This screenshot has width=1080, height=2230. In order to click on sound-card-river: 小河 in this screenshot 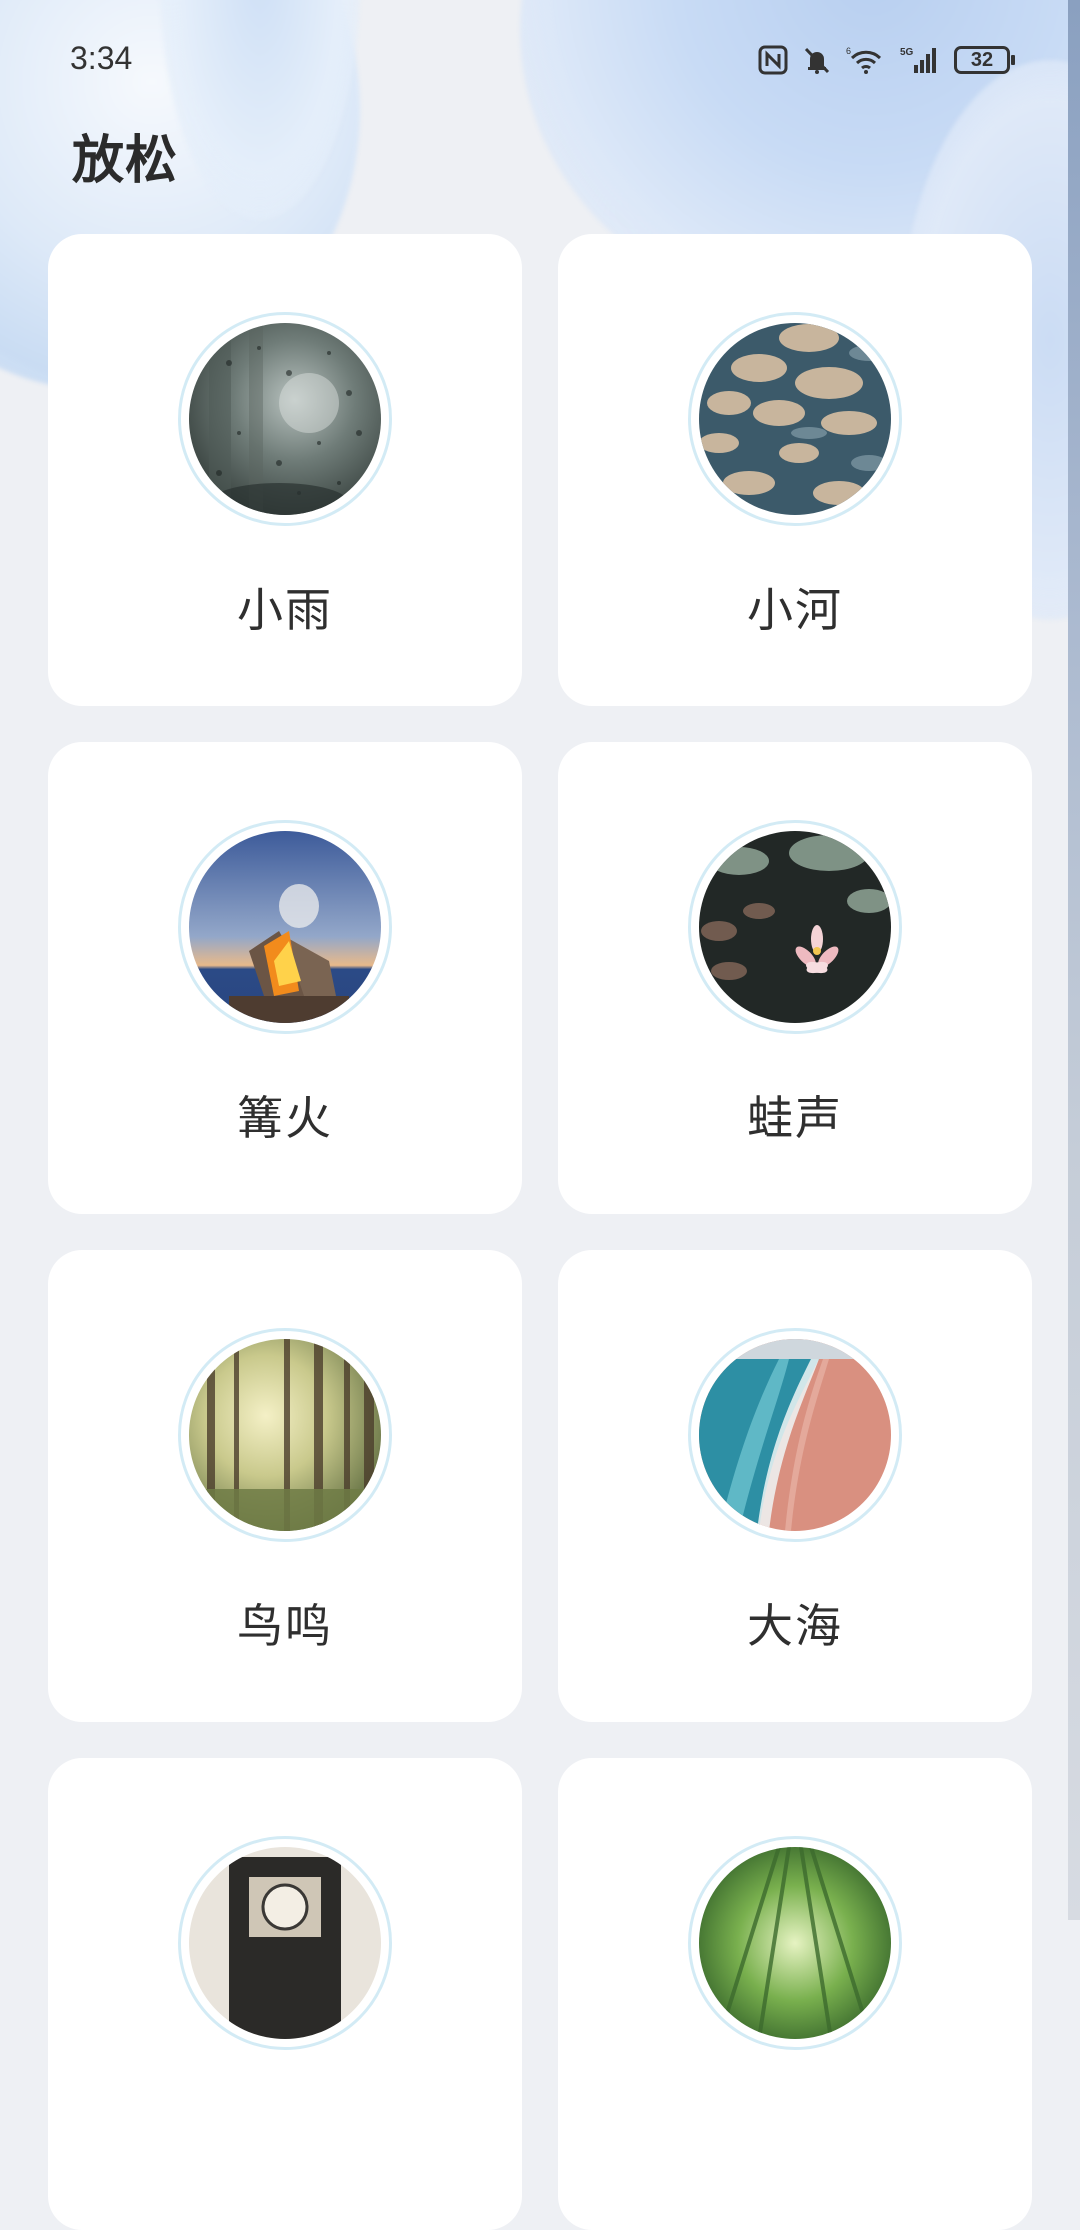, I will do `click(795, 470)`.